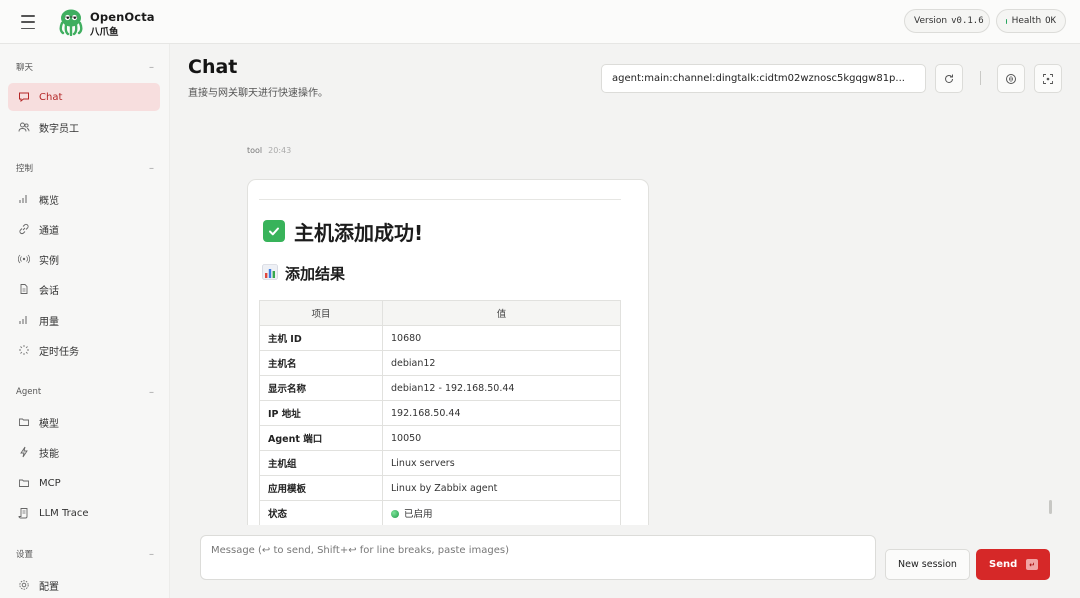  I want to click on users-icon, so click(24, 127).